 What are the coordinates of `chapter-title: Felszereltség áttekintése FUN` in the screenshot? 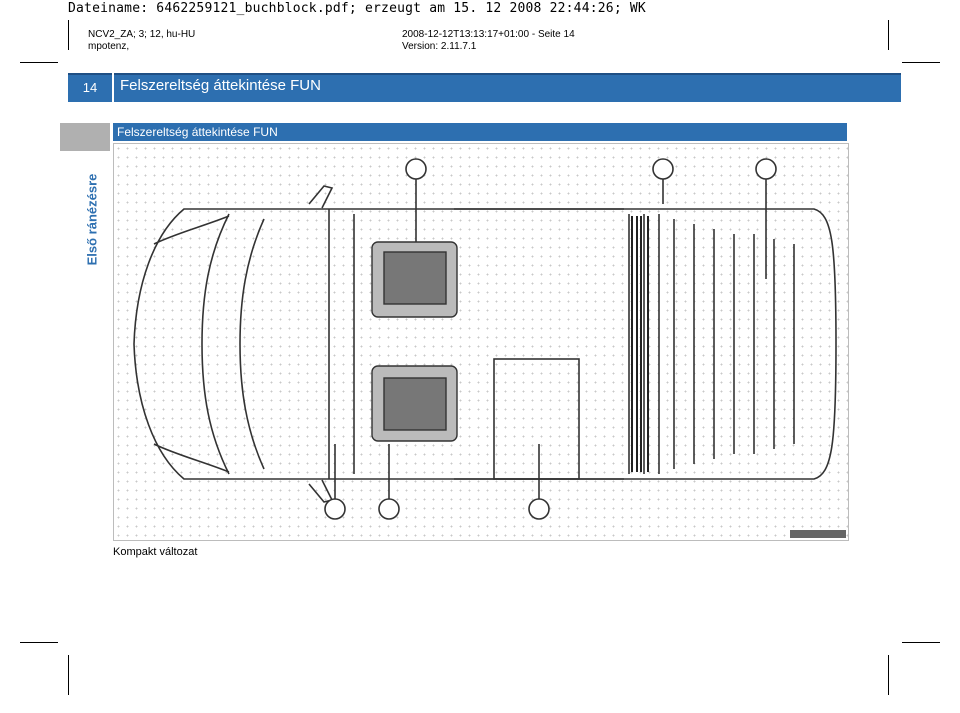 It's located at (220, 85).